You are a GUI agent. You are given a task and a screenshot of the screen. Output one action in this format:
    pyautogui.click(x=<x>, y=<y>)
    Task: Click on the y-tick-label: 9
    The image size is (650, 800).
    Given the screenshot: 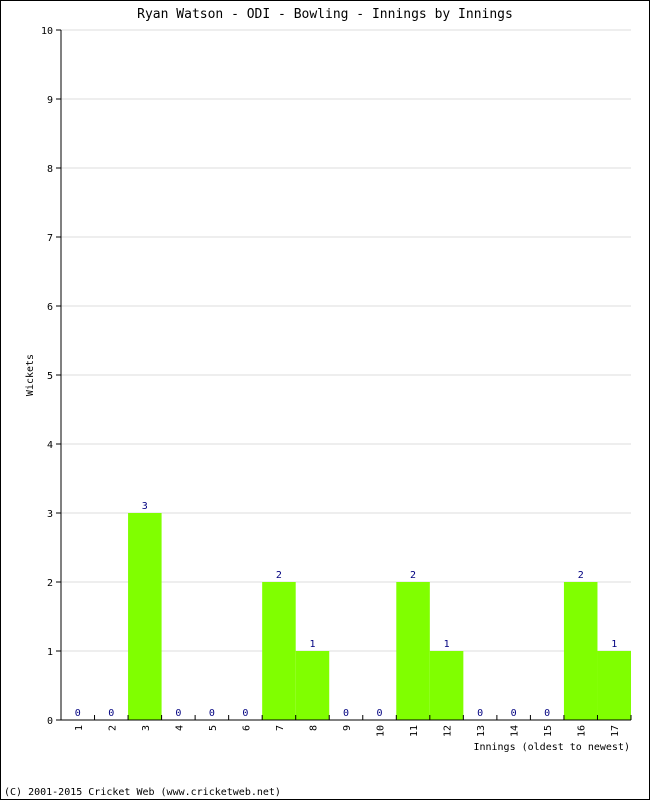 What is the action you would take?
    pyautogui.click(x=50, y=100)
    